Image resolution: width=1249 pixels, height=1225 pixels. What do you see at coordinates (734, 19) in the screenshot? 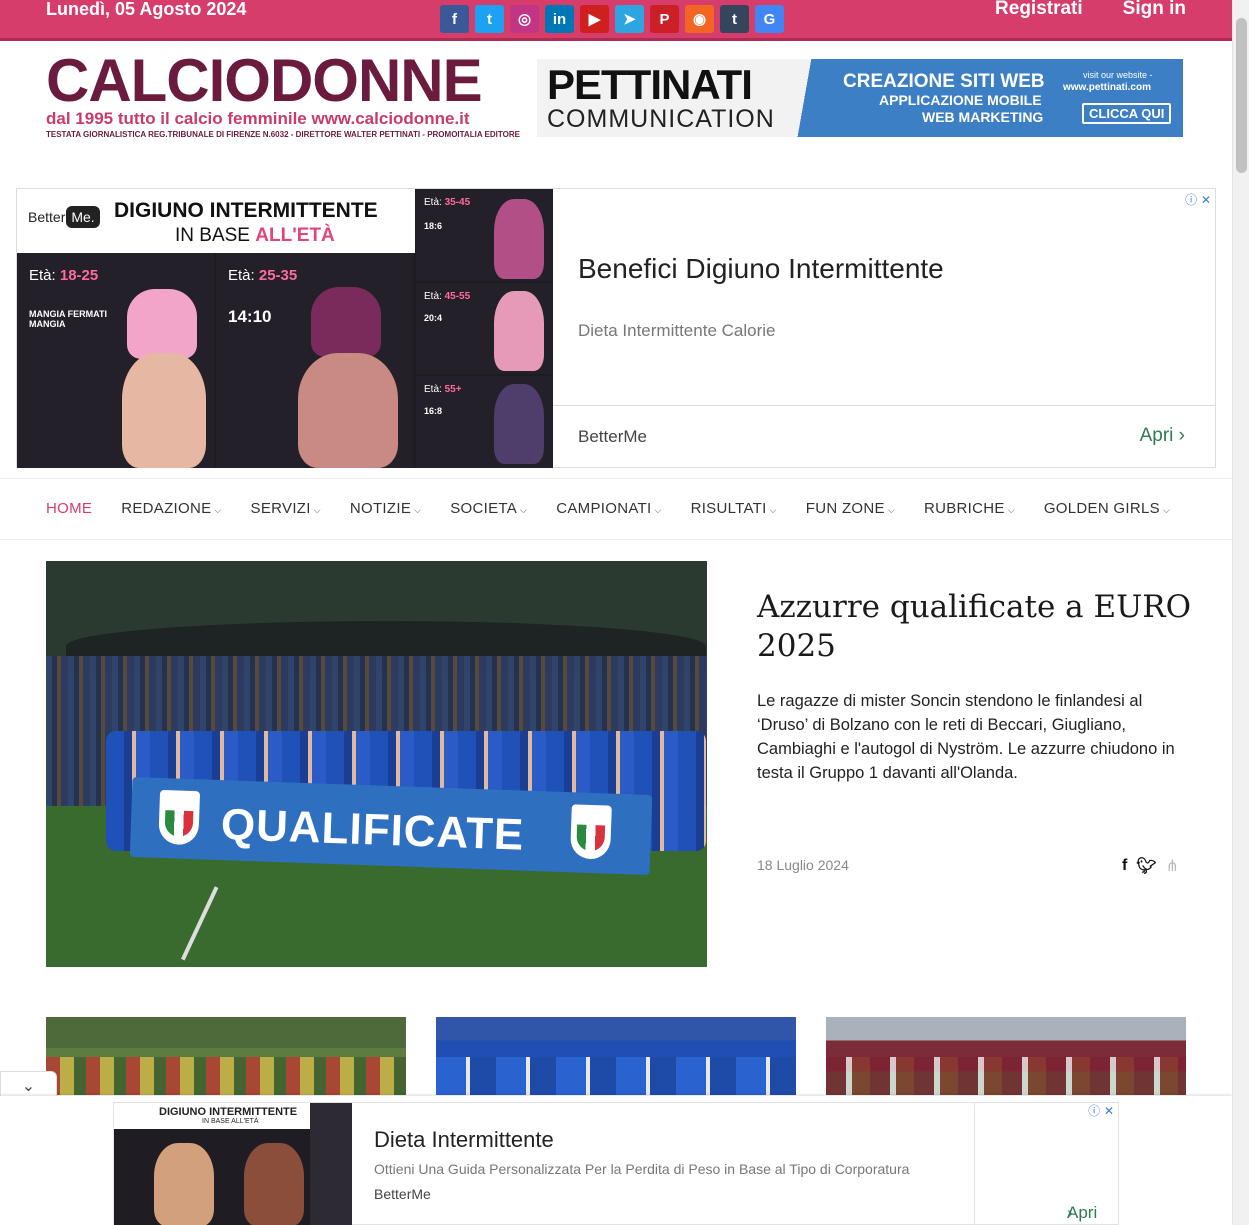
I see `tumblr-icon: t` at bounding box center [734, 19].